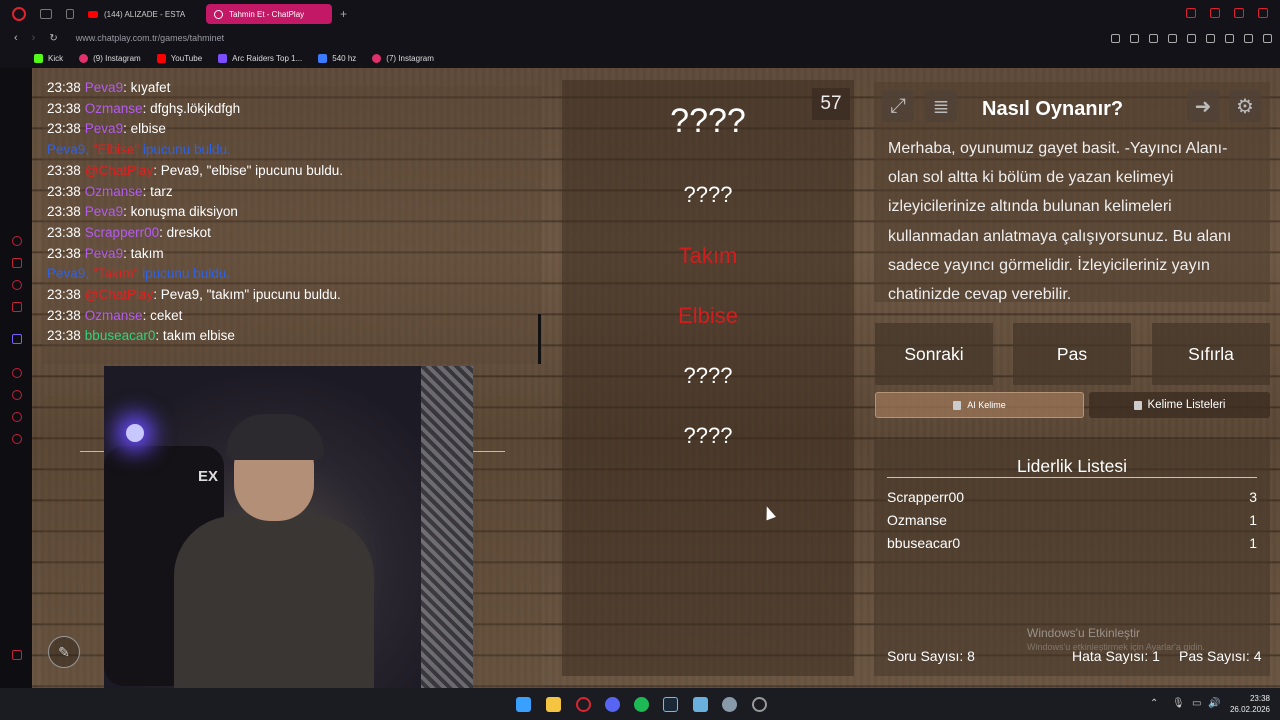 Image resolution: width=1280 pixels, height=720 pixels. I want to click on next-button: Sonraki, so click(934, 354).